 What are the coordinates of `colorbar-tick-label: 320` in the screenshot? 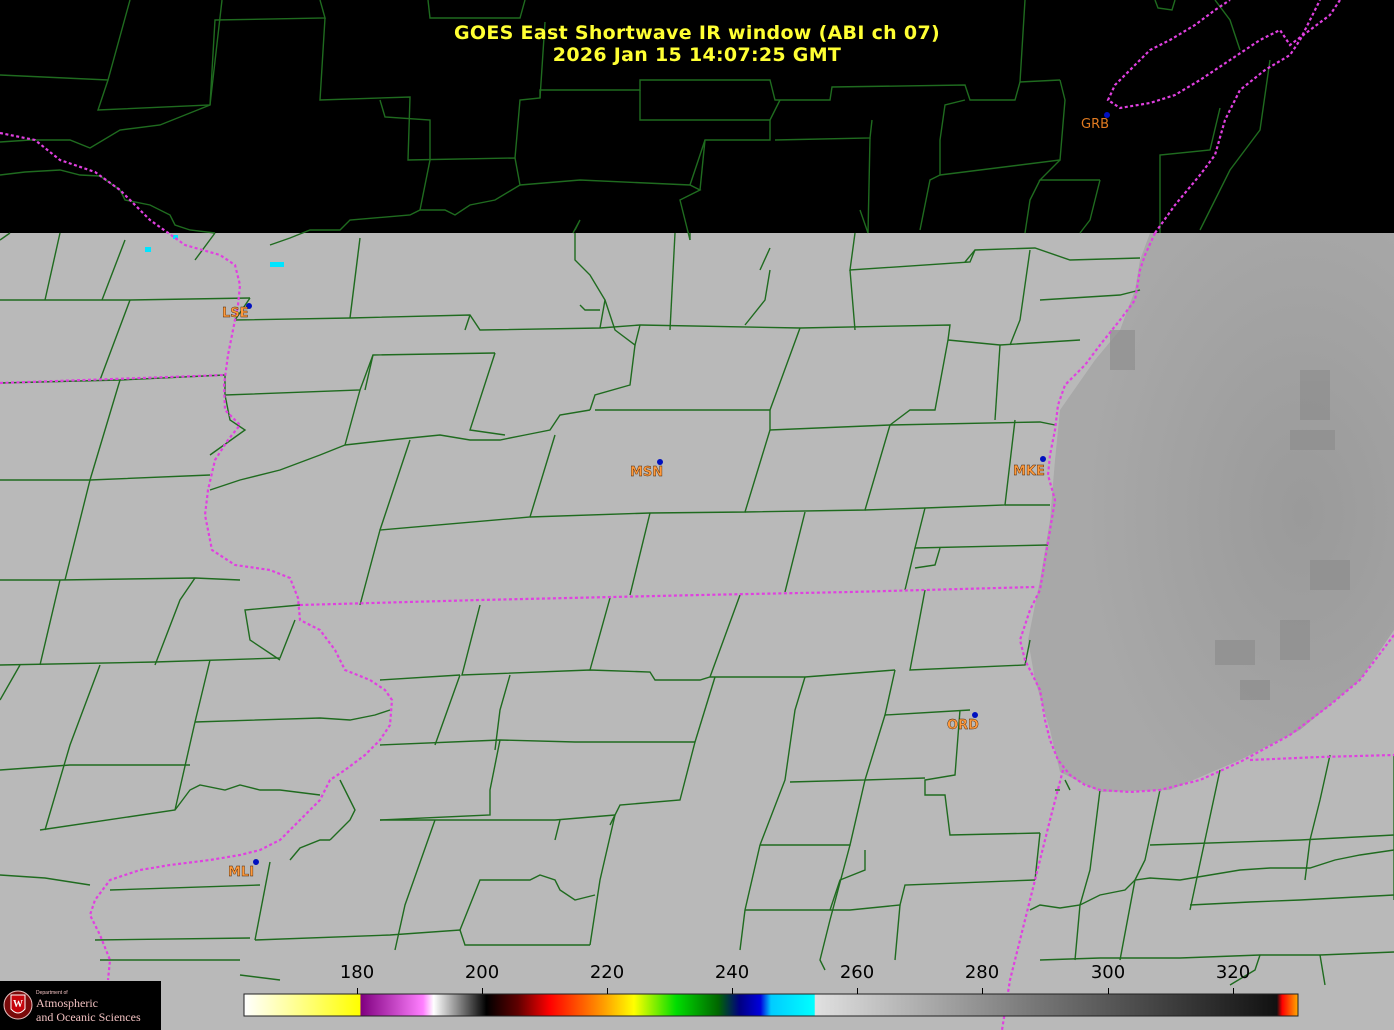 It's located at (1233, 972).